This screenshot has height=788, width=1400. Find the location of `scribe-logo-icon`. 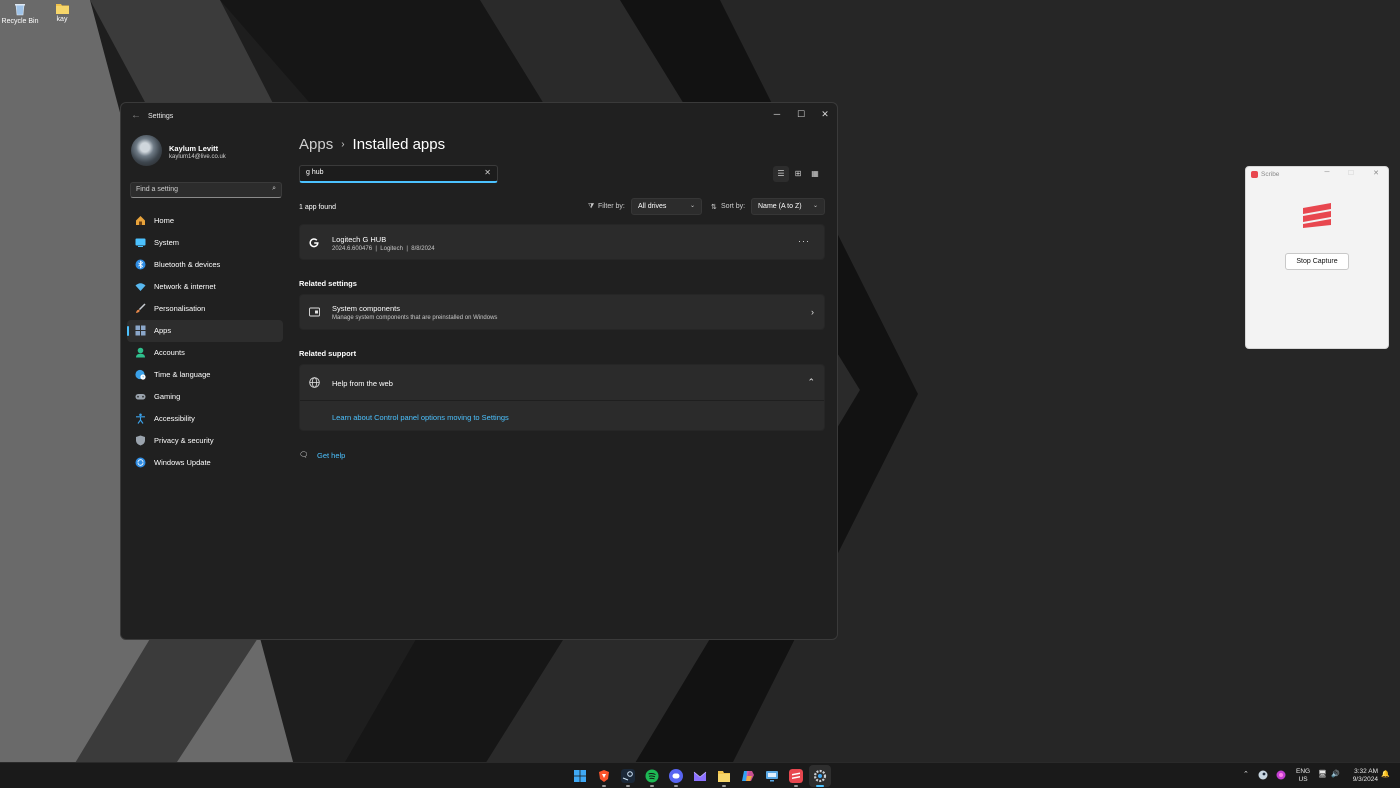

scribe-logo-icon is located at coordinates (1317, 215).